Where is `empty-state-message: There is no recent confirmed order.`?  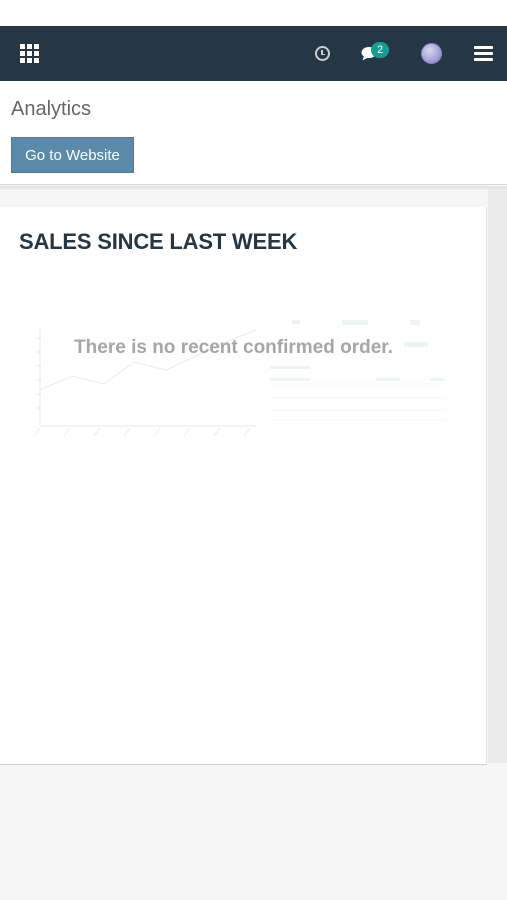
empty-state-message: There is no recent confirmed order. is located at coordinates (233, 347).